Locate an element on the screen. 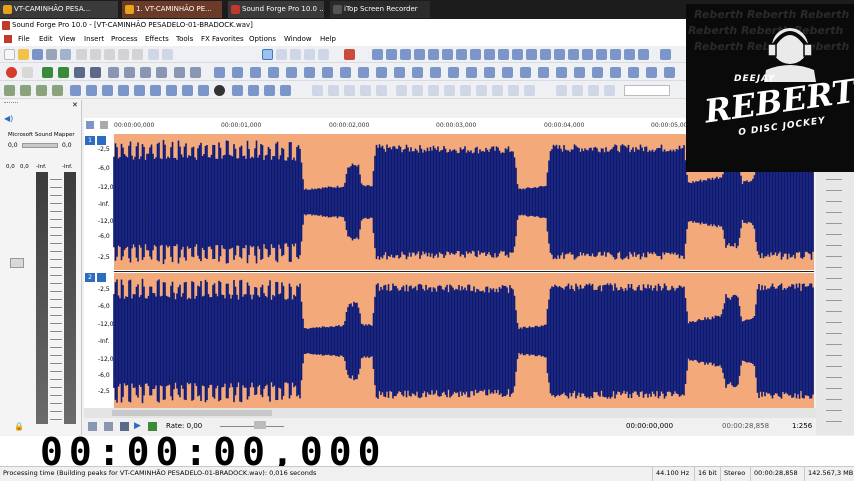 The image size is (854, 481). forward-icon is located at coordinates (145, 72).